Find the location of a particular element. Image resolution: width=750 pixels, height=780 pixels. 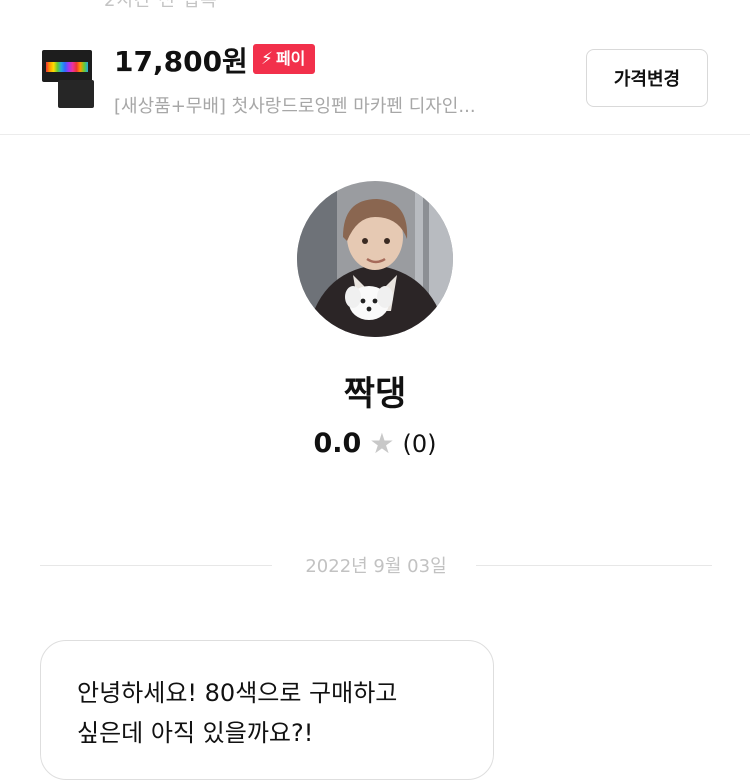

thumbnail-color-strip is located at coordinates (67, 67).